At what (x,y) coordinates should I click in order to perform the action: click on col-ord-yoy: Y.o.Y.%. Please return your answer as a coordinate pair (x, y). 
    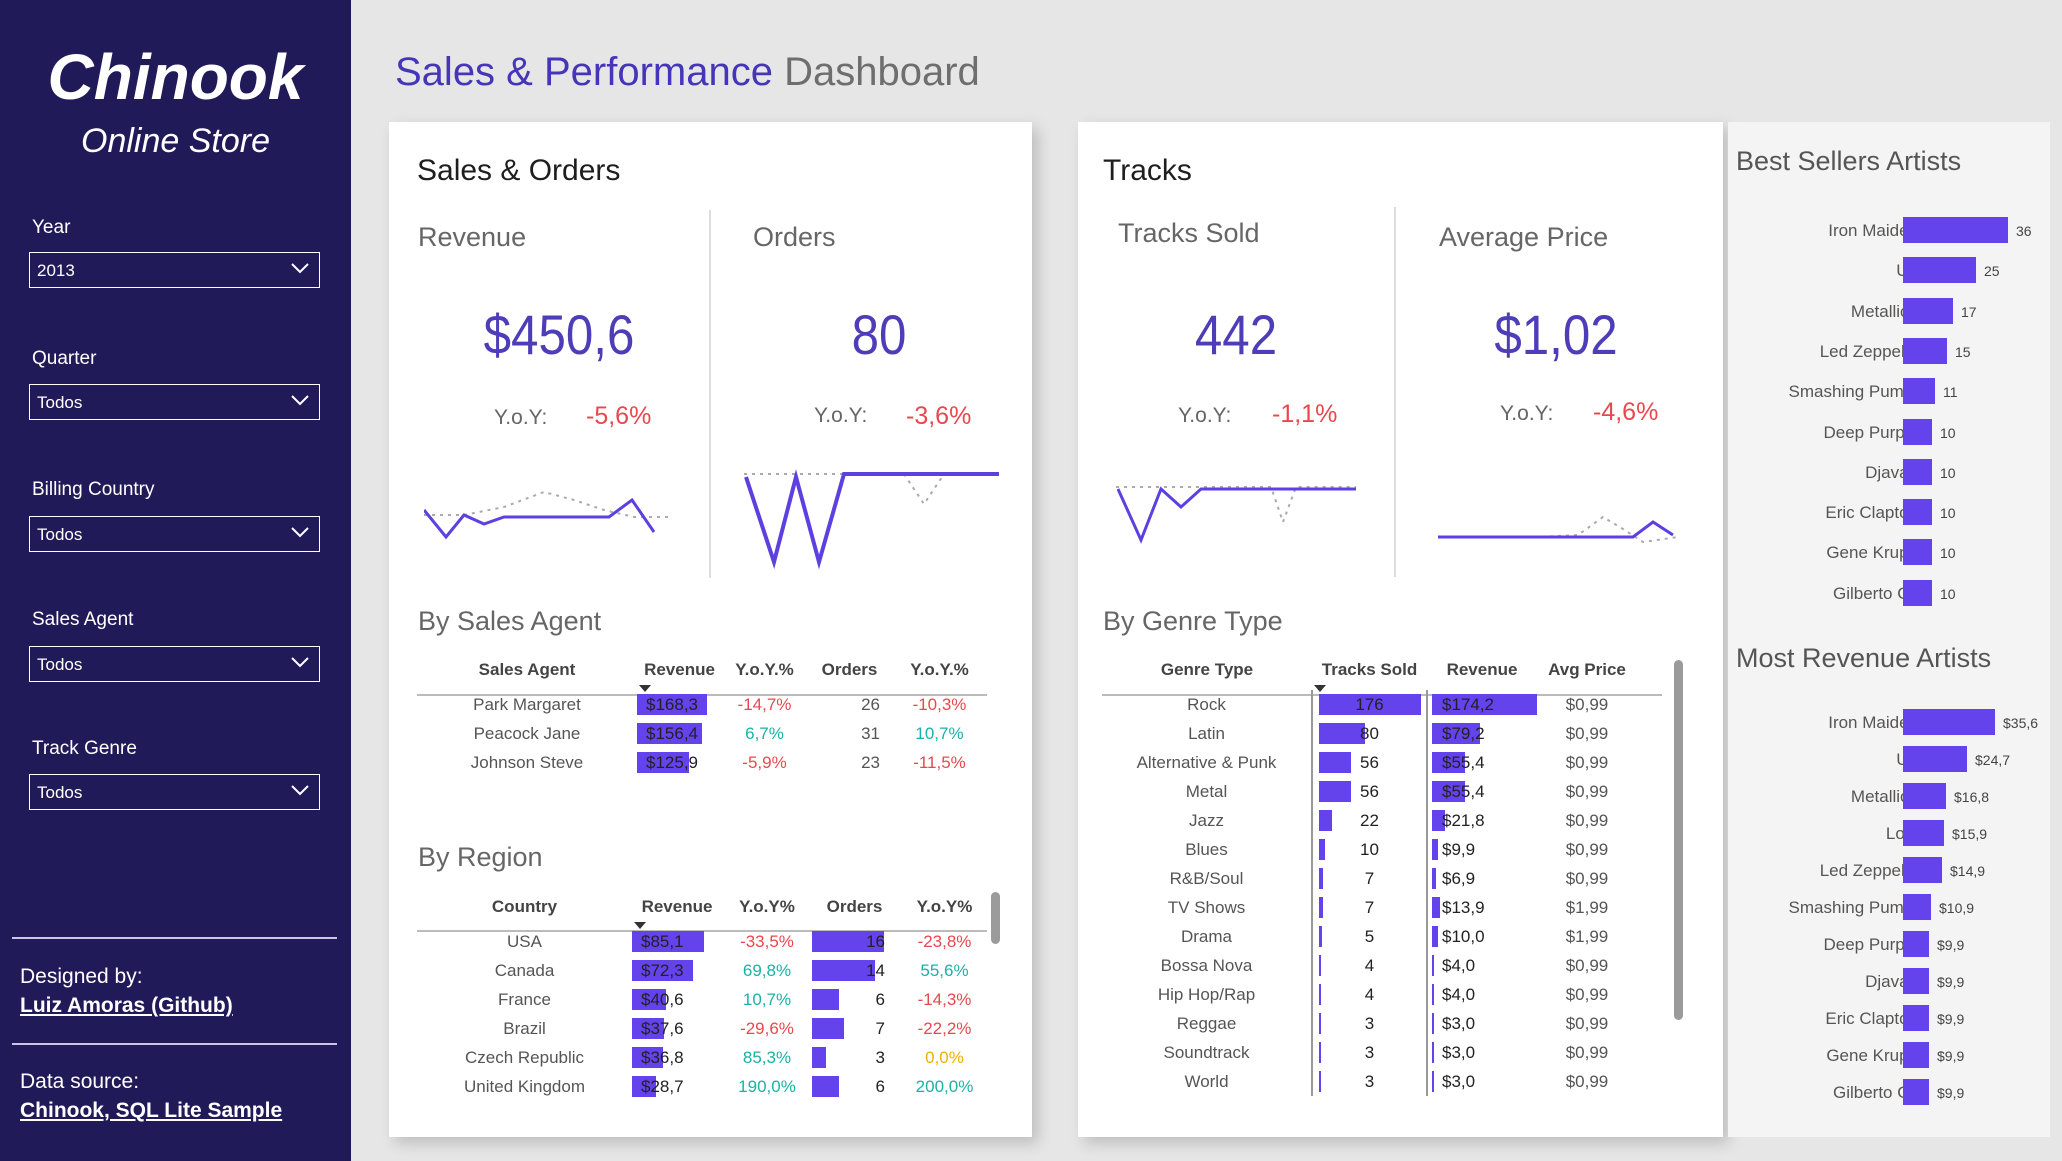
    Looking at the image, I should click on (939, 670).